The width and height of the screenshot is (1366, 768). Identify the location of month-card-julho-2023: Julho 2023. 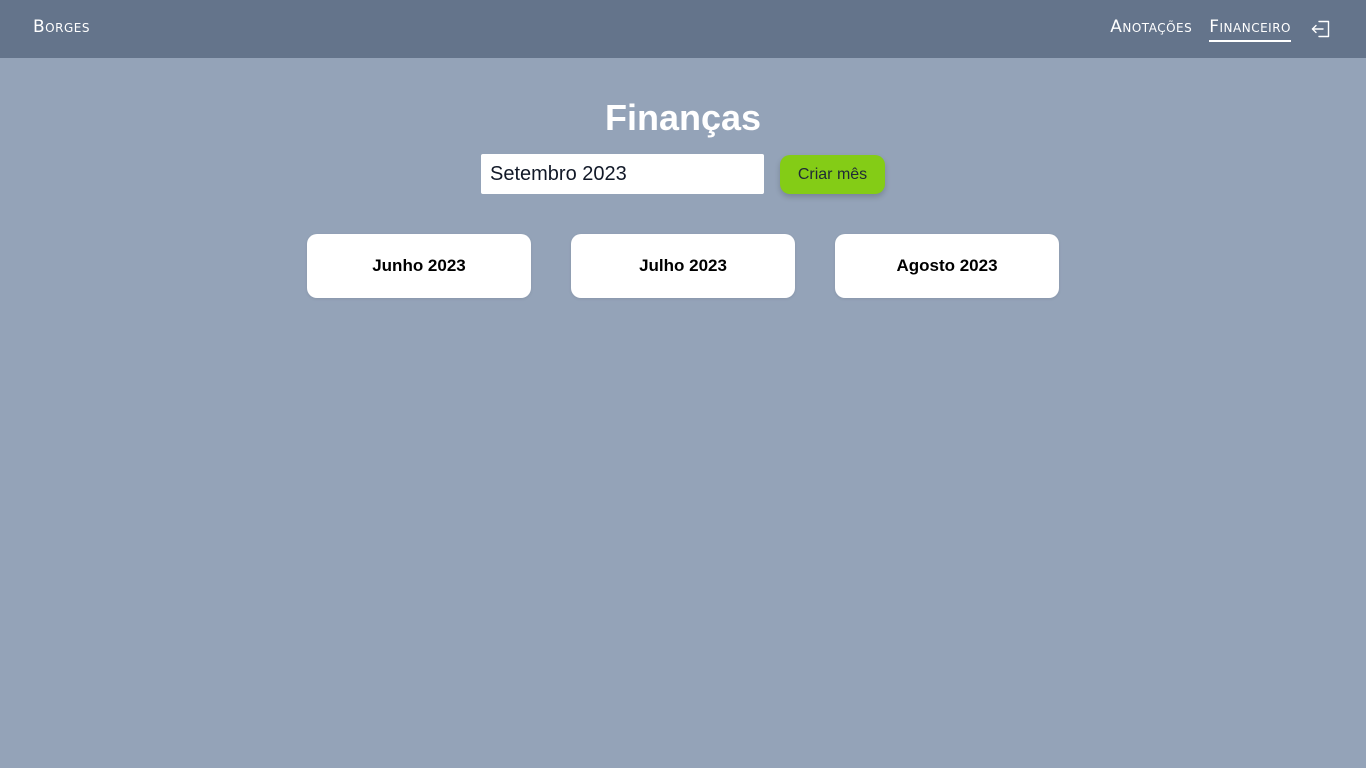
(683, 266).